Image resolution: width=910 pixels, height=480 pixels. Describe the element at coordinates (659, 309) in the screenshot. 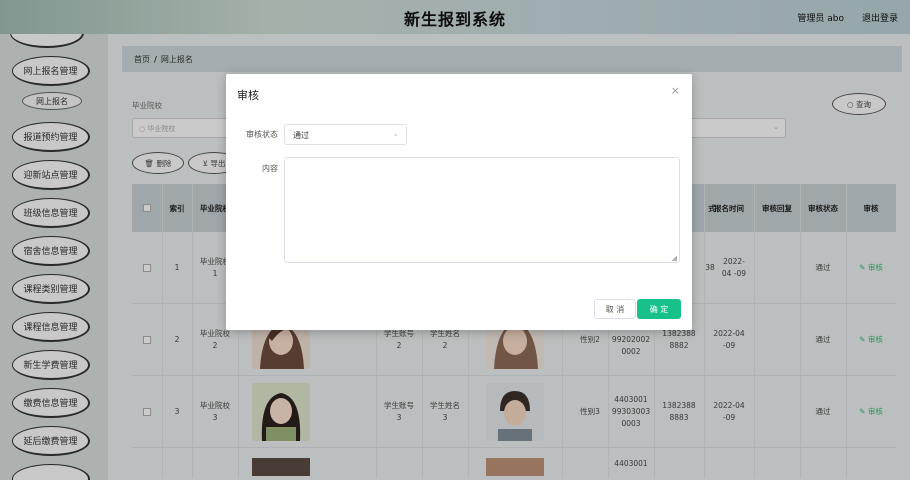

I see `confirm-button: 确 定` at that location.